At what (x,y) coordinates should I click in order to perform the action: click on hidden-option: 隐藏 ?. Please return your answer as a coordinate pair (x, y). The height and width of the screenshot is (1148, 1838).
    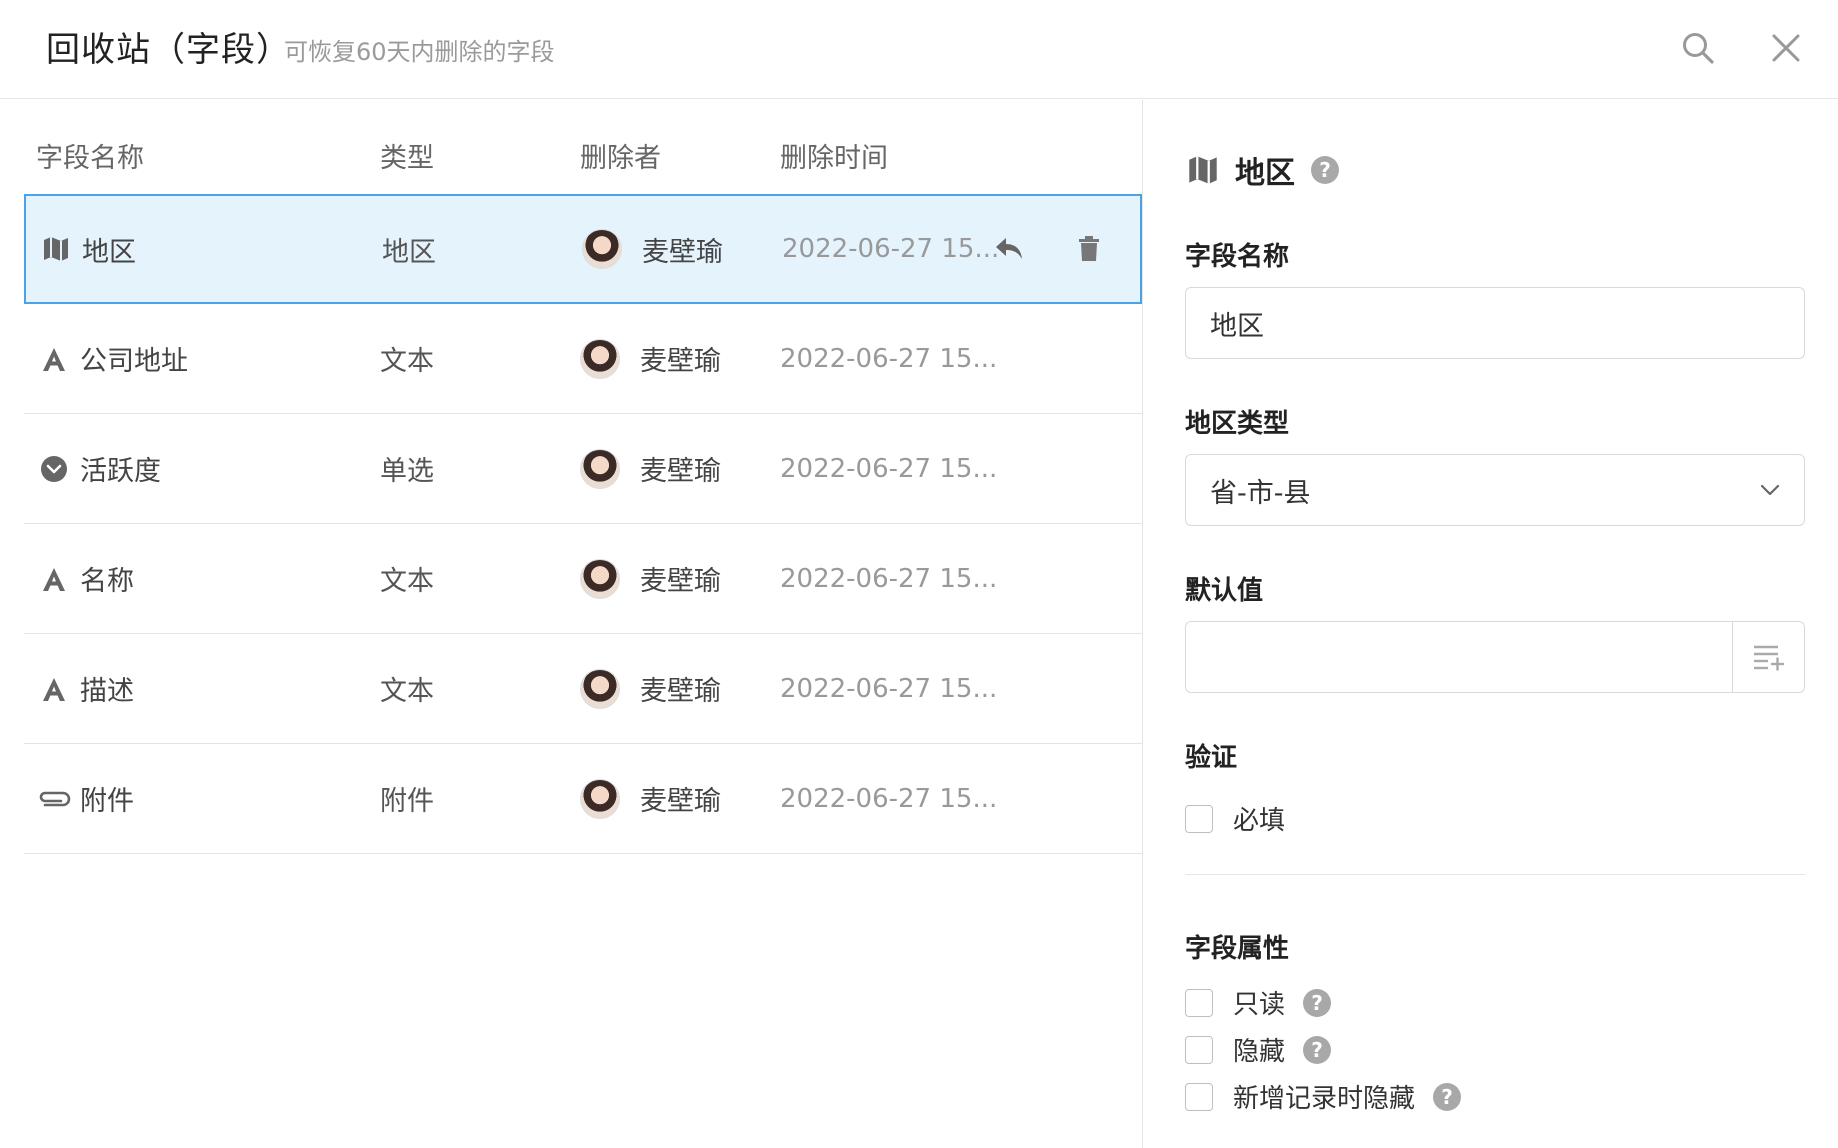
    Looking at the image, I should click on (1258, 1049).